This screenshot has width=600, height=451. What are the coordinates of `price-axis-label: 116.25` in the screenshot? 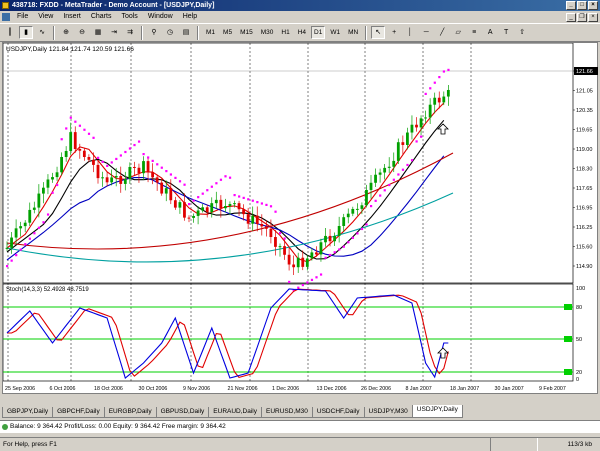 It's located at (584, 228).